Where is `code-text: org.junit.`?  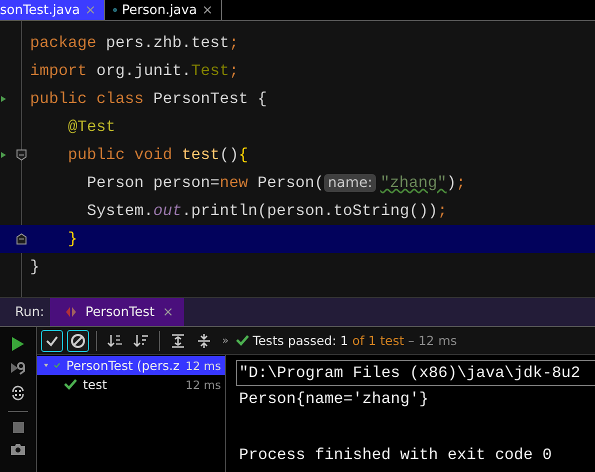 code-text: org.junit. is located at coordinates (144, 71).